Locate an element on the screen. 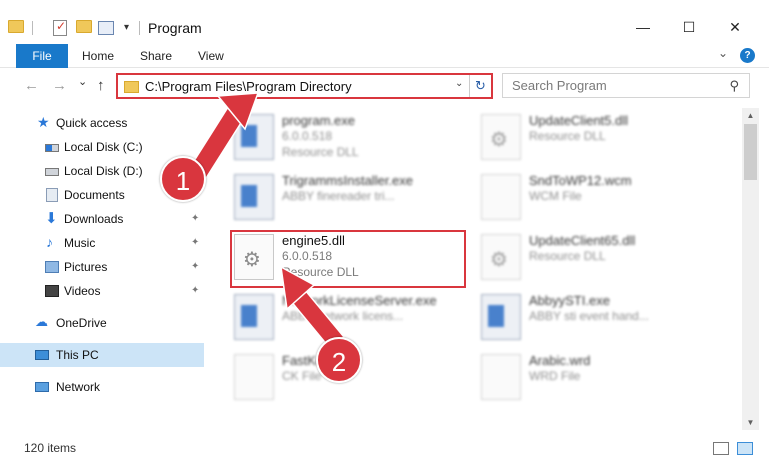 The image size is (769, 470). sidebar-item-quick-access: ★ Quick access is located at coordinates (102, 123).